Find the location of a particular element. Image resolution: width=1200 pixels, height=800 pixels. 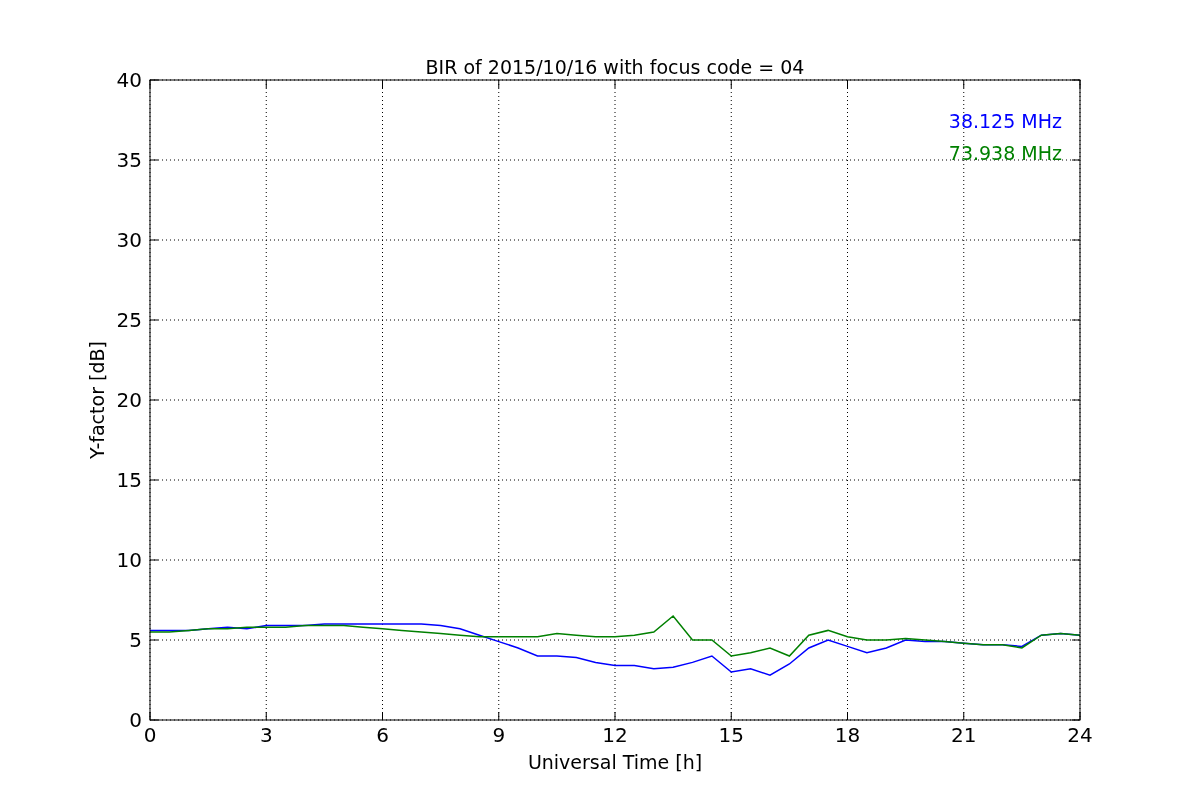

tick-label: 6 is located at coordinates (382, 735).